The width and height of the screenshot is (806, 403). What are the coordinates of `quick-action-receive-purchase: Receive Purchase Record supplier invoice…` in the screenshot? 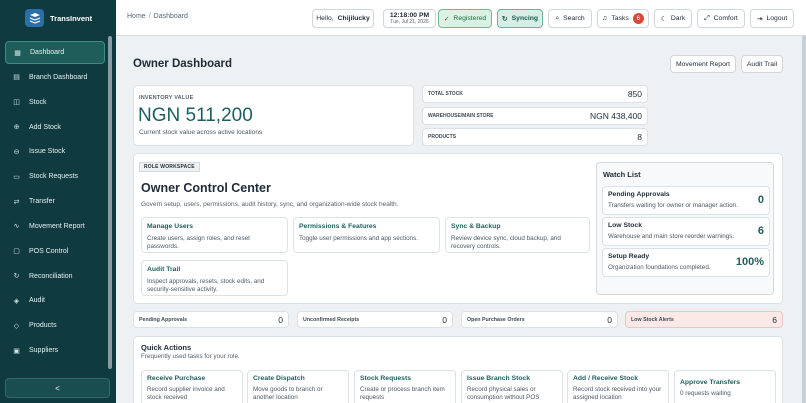 It's located at (192, 386).